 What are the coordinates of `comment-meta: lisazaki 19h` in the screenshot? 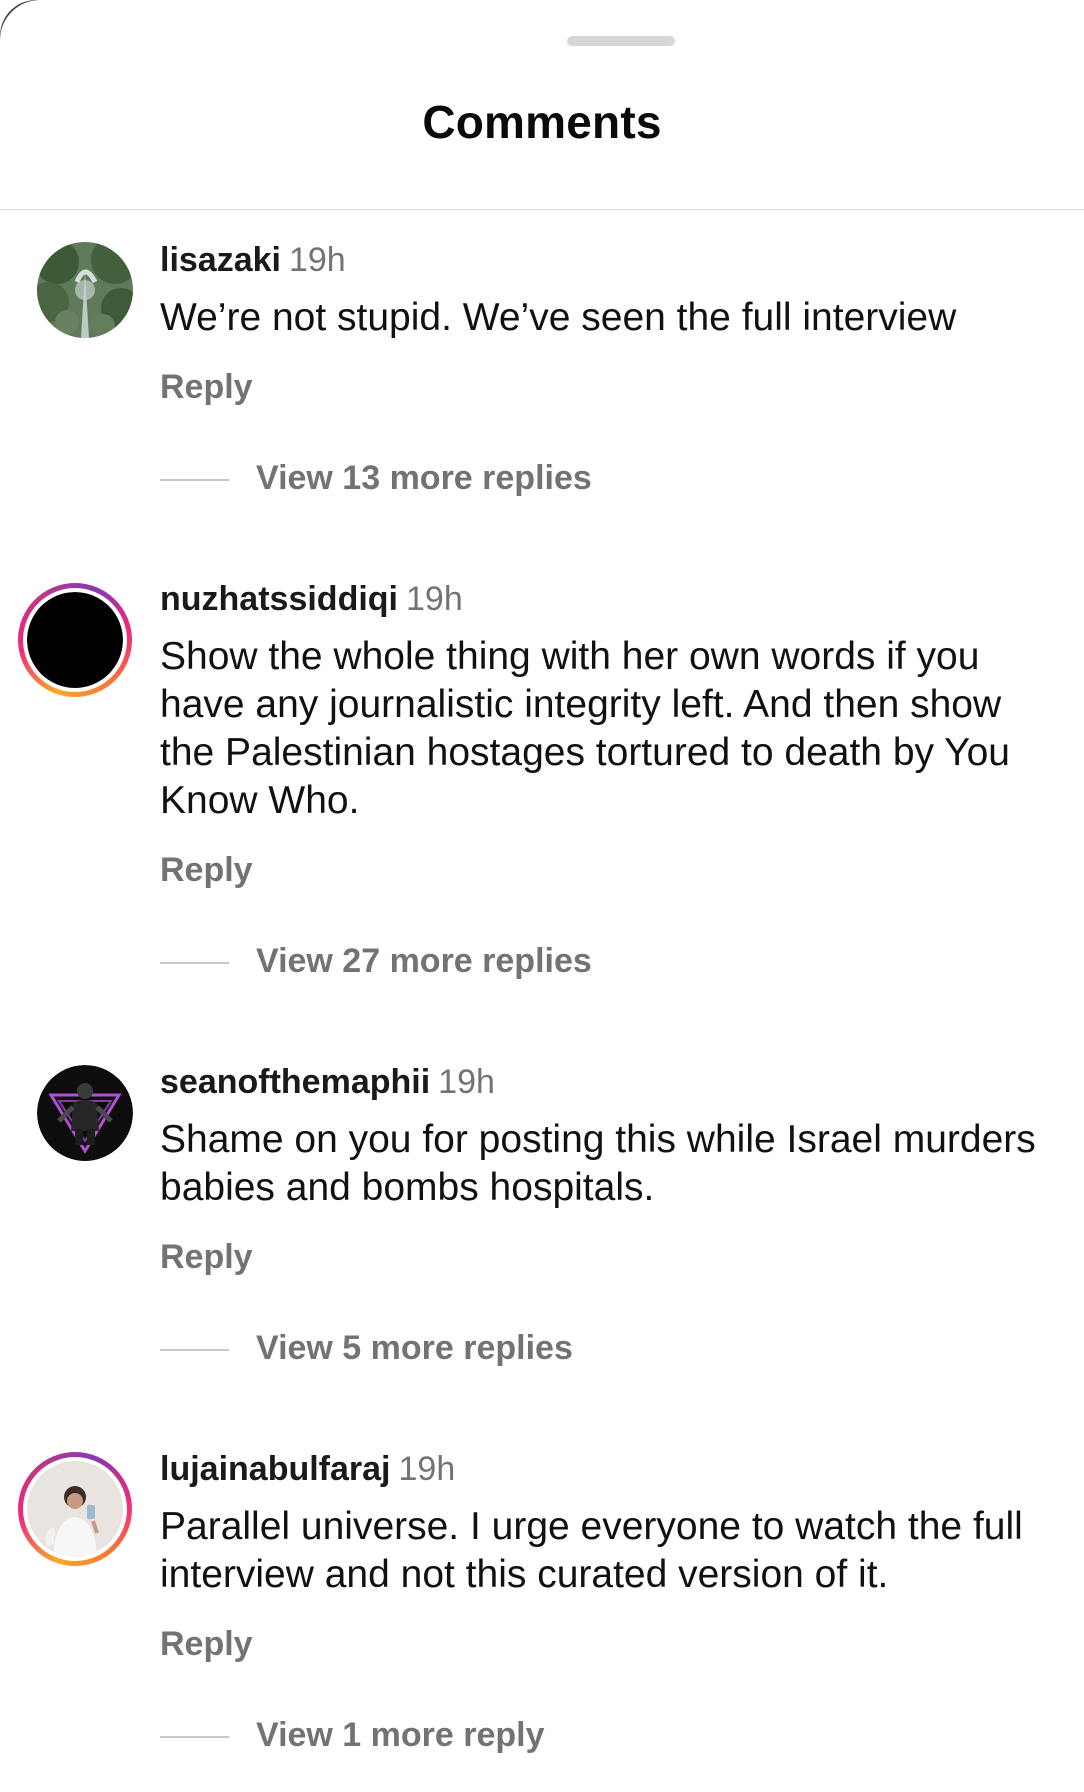 It's located at (253, 260).